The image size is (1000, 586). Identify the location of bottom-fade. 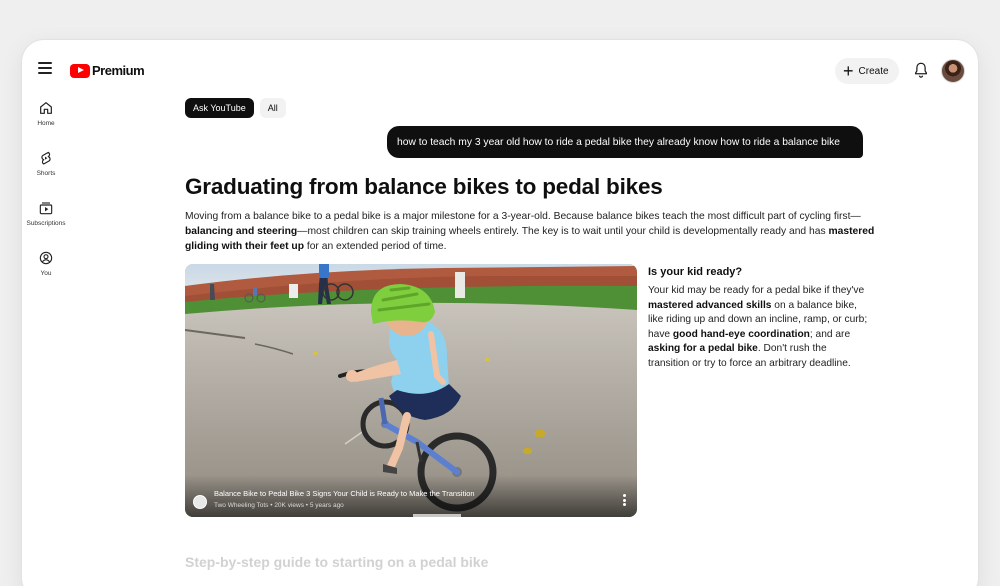
(500, 558).